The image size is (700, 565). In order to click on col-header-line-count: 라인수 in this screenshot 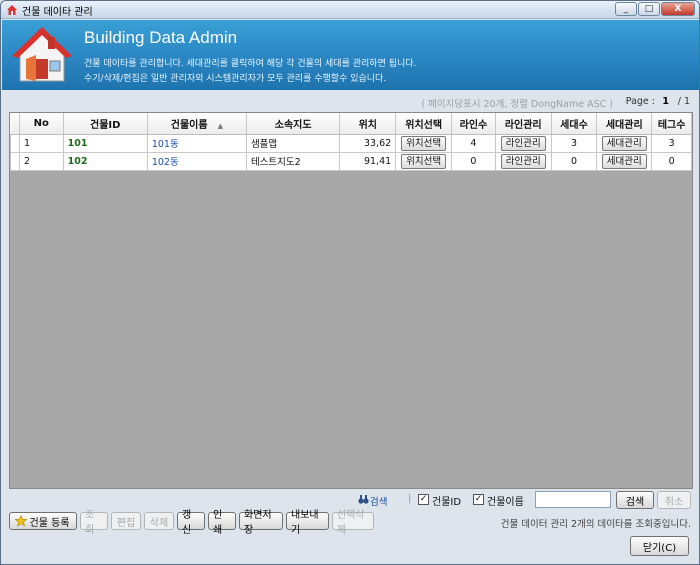, I will do `click(473, 124)`.